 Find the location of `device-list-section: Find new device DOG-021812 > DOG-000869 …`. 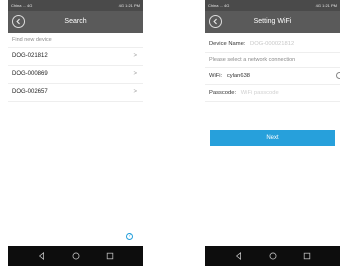

device-list-section: Find new device DOG-021812 > DOG-000869 … is located at coordinates (75, 67).